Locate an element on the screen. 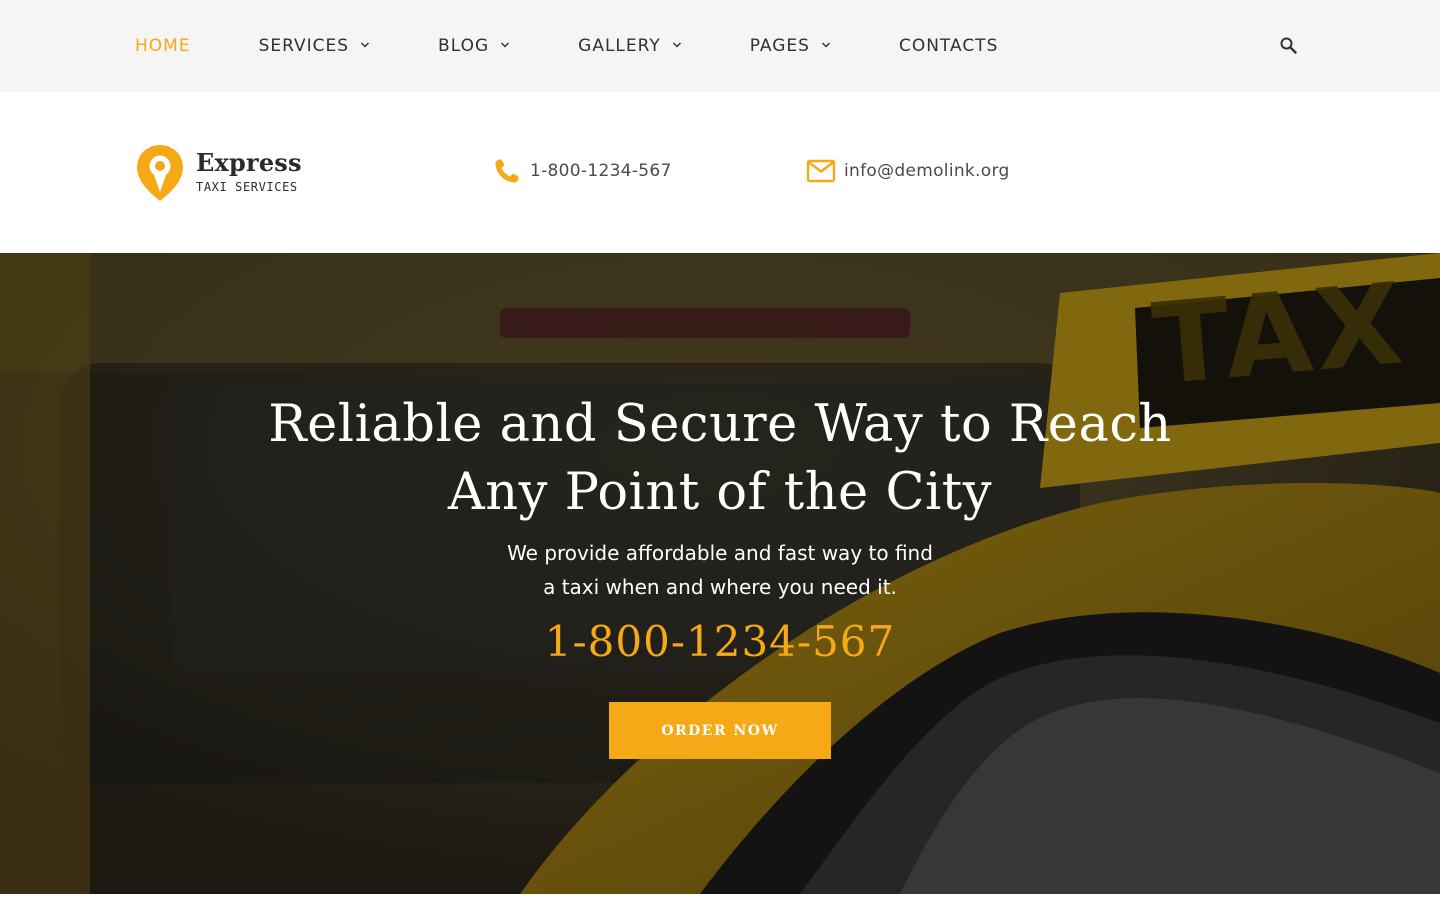 This screenshot has height=900, width=1440. nav-item-home: HOME is located at coordinates (163, 46).